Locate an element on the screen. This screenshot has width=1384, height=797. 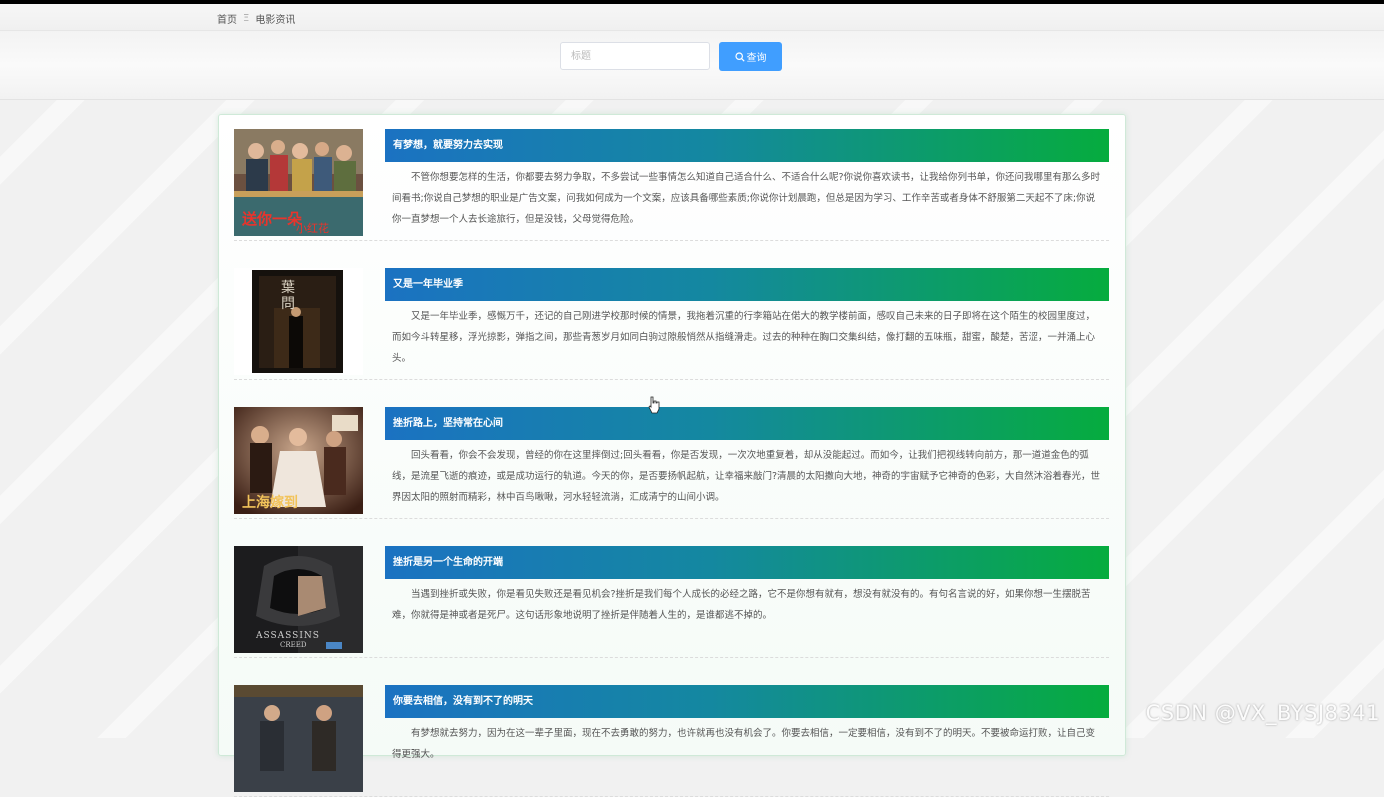
news-poster-image: 送你一朵 小红花 is located at coordinates (298, 182).